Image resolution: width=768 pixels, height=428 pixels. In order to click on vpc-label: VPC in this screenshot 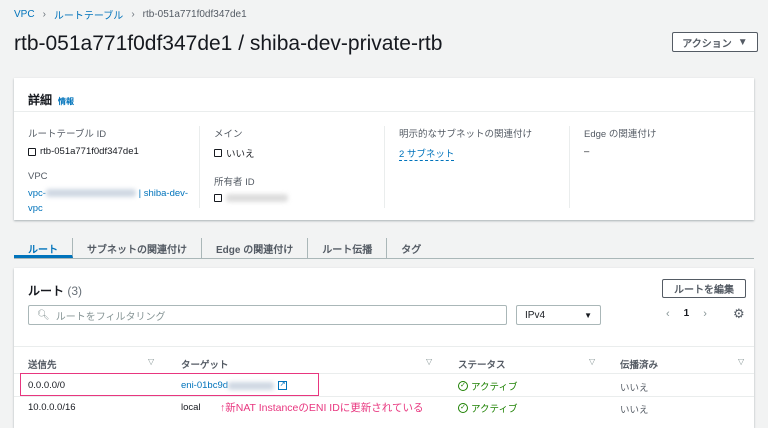, I will do `click(38, 176)`.